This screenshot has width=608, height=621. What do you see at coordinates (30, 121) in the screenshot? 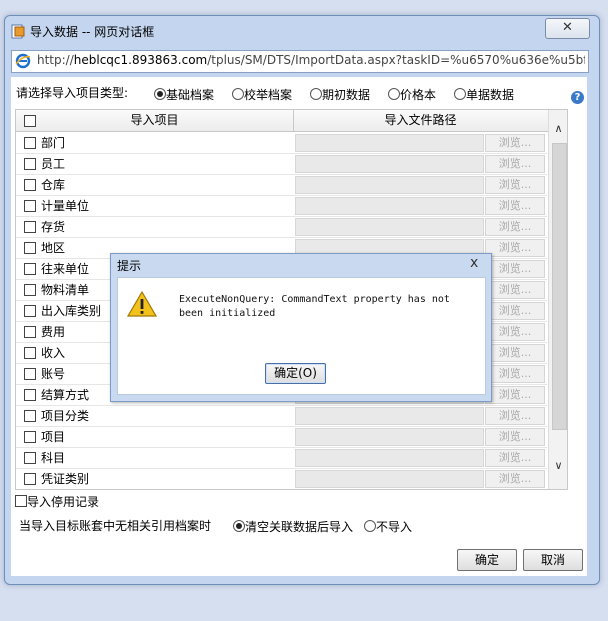
I see `select-all-checkbox` at bounding box center [30, 121].